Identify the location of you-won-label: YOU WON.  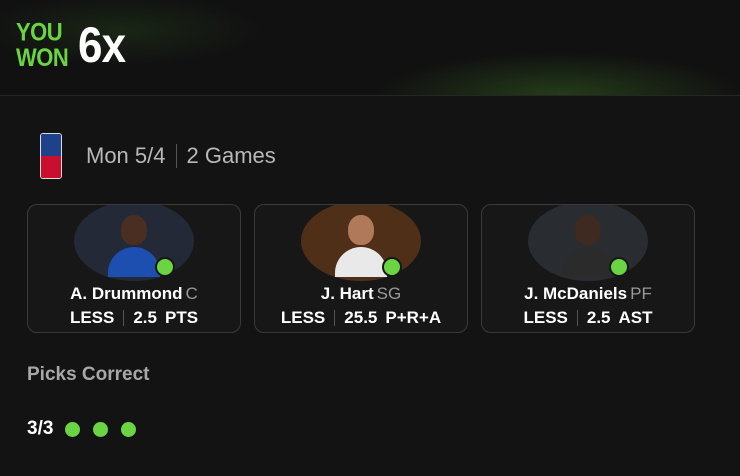
(42, 44).